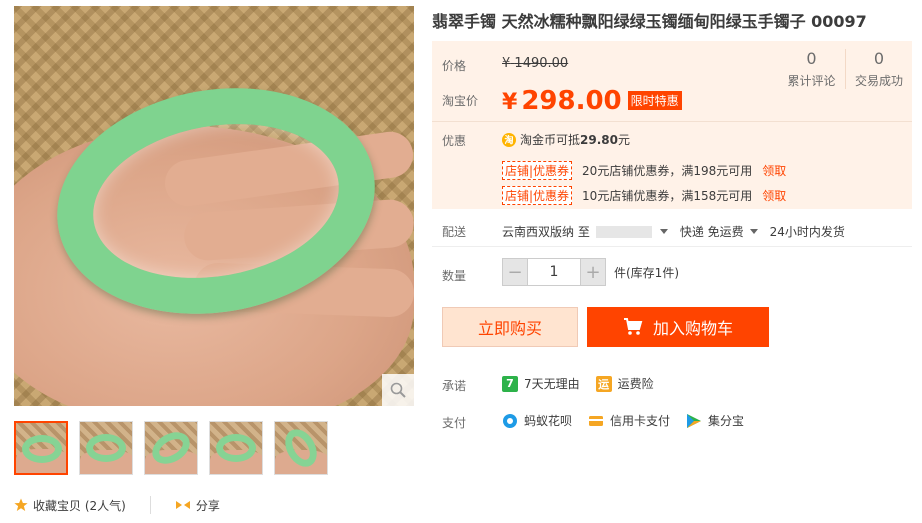  I want to click on social-bar: 收藏宝贝 (2人气) 分享, so click(117, 505).